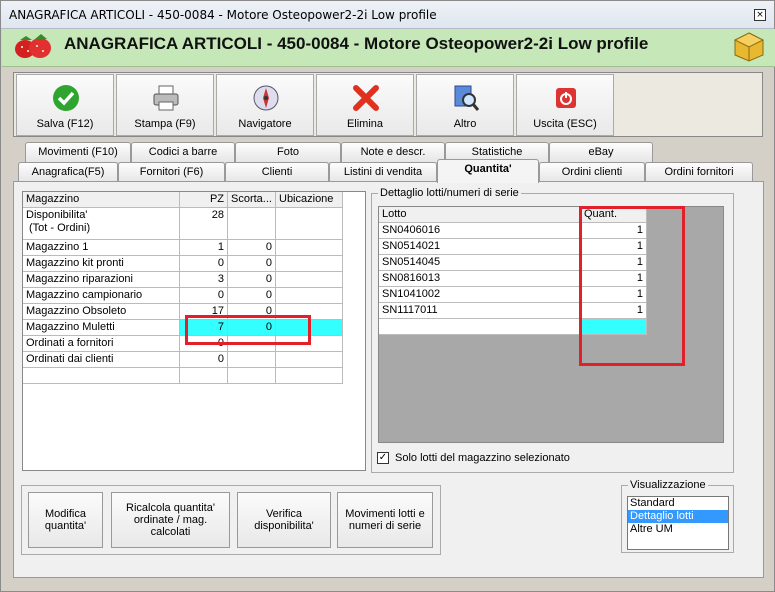  Describe the element at coordinates (78, 152) in the screenshot. I see `tab-movimenti: Movimenti (F10)` at that location.